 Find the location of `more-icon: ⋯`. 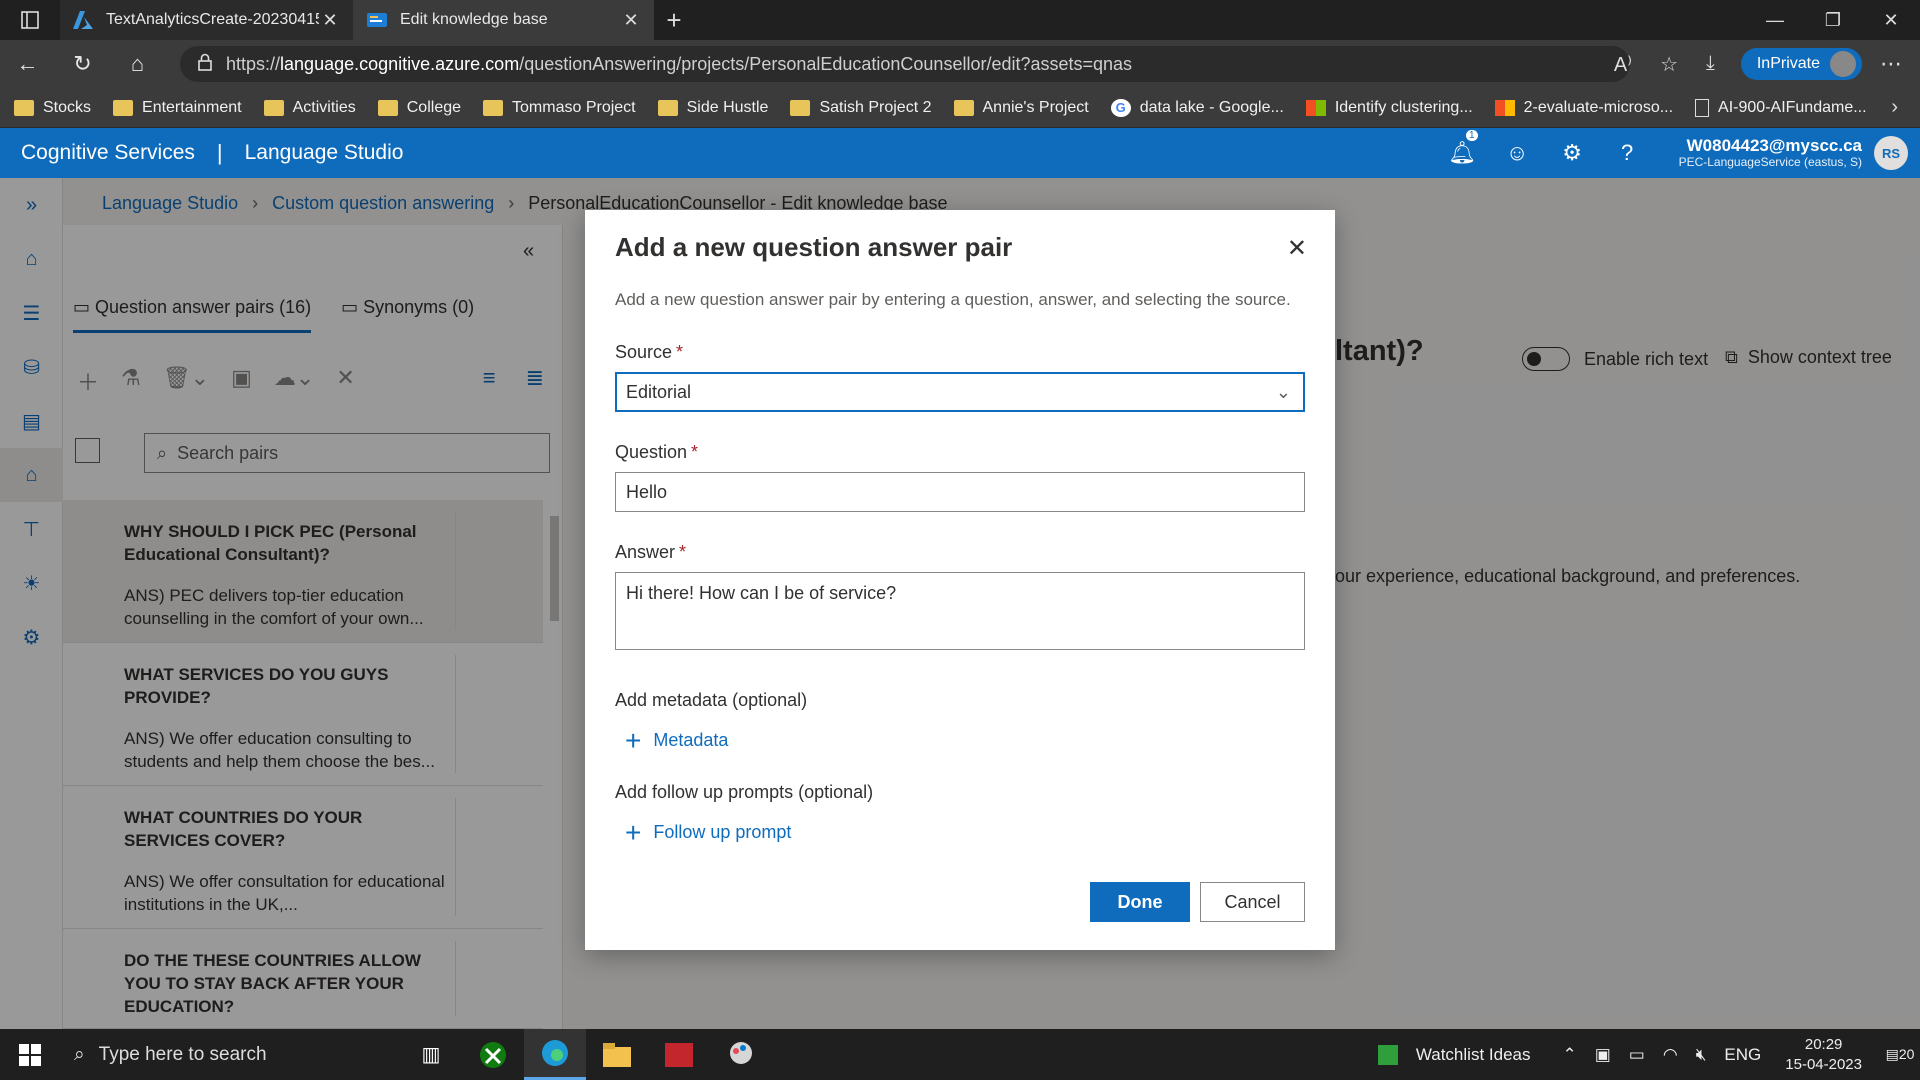

more-icon: ⋯ is located at coordinates (1891, 64).